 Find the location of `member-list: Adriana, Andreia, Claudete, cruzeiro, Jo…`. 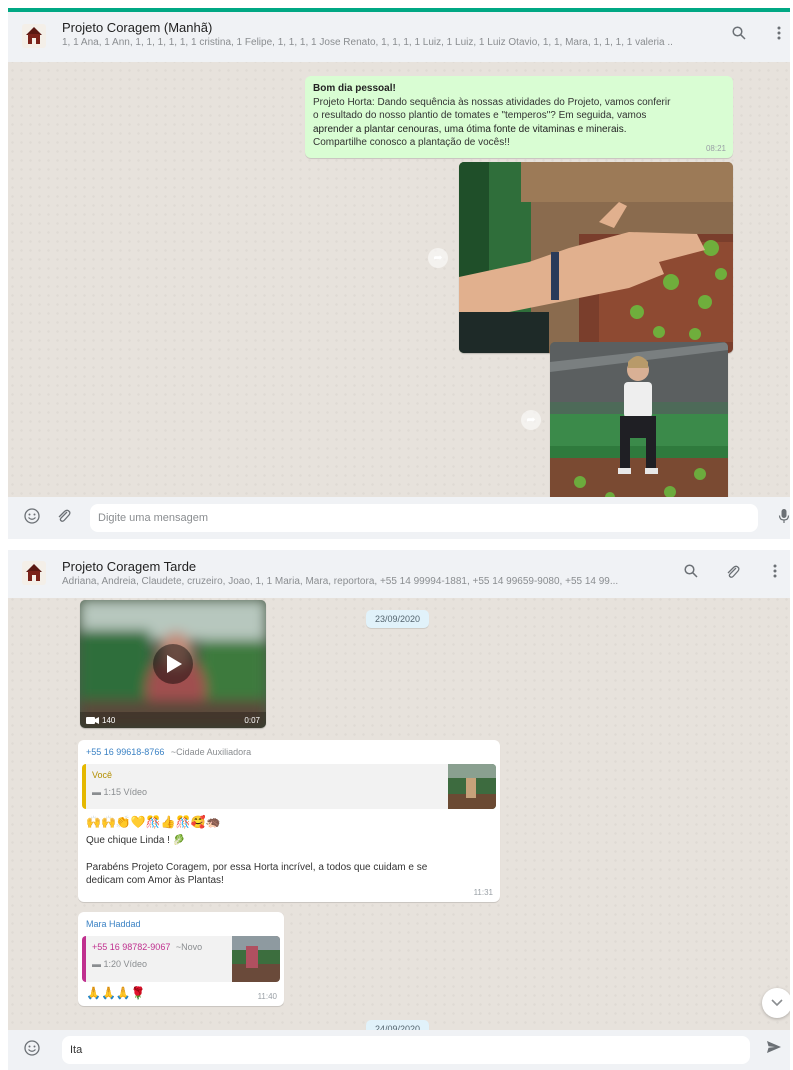

member-list: Adriana, Andreia, Claudete, cruzeiro, Jo… is located at coordinates (340, 581).